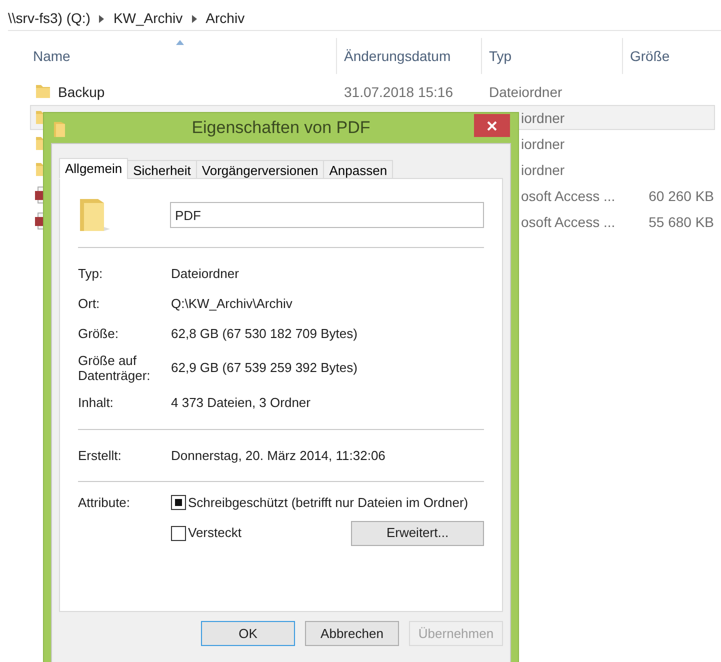  What do you see at coordinates (91, 273) in the screenshot?
I see `field-label: Typ:` at bounding box center [91, 273].